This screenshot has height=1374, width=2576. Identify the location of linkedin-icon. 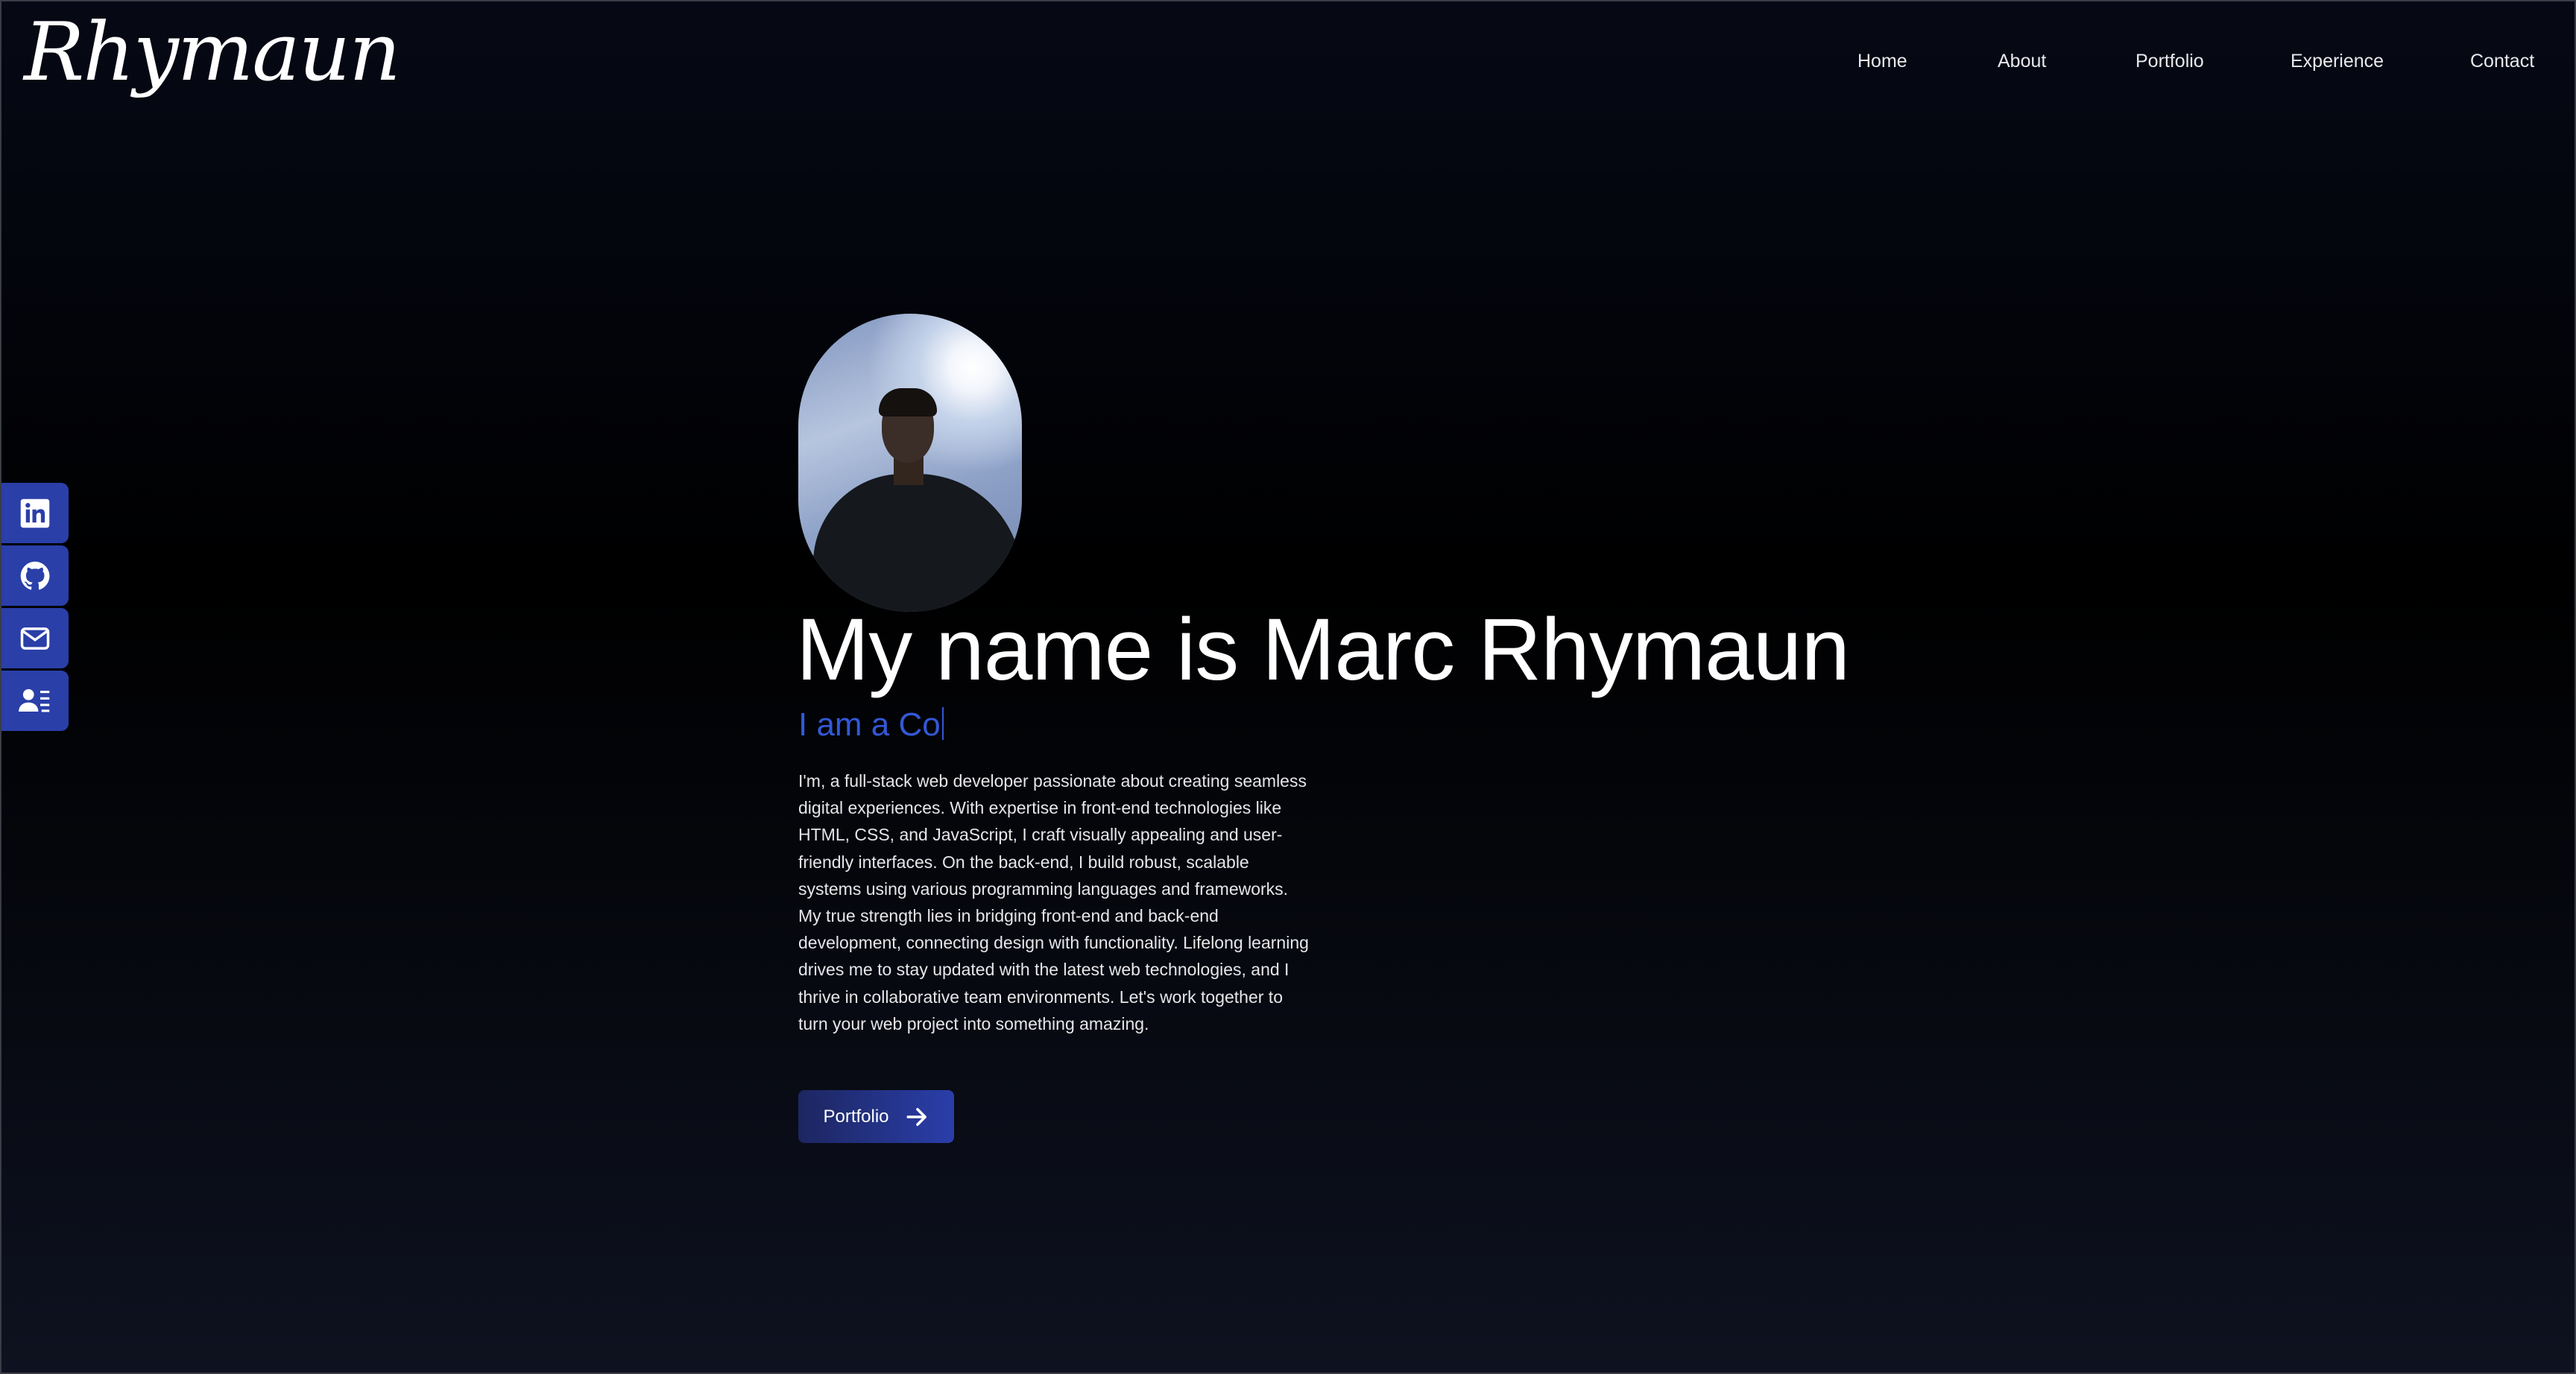
(35, 513).